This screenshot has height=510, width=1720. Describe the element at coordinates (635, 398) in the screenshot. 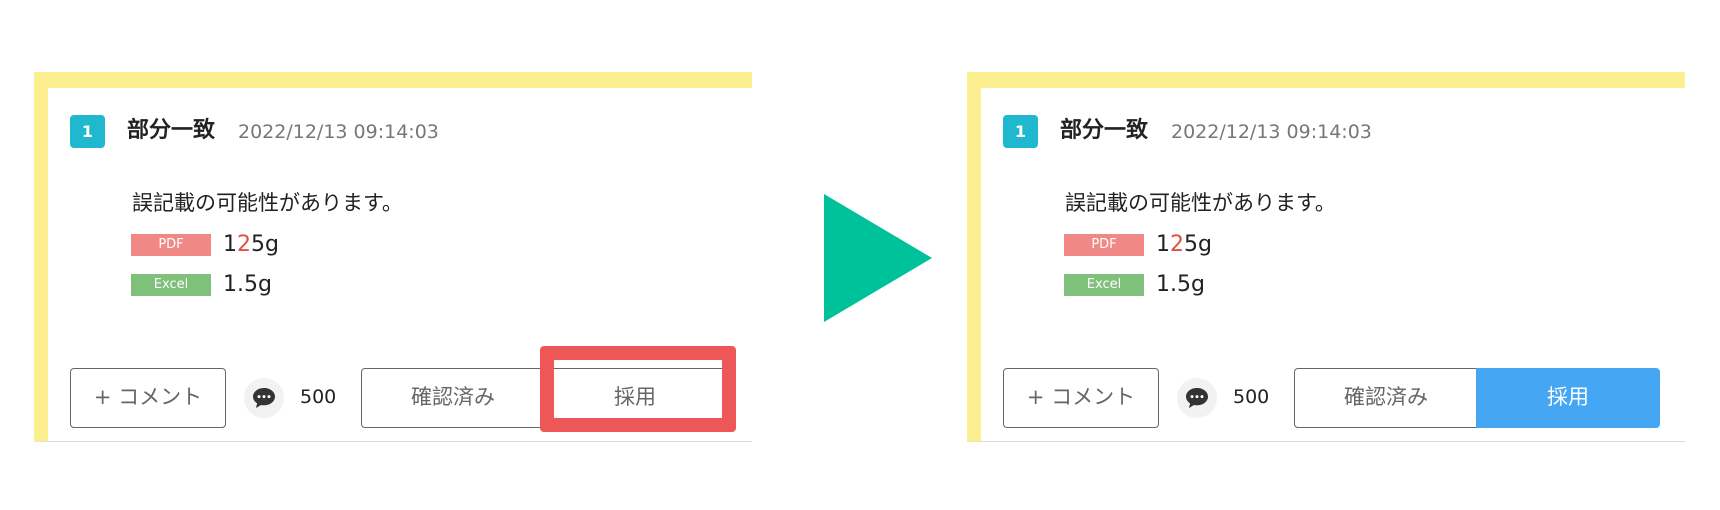

I see `adopt-button: 採用` at that location.